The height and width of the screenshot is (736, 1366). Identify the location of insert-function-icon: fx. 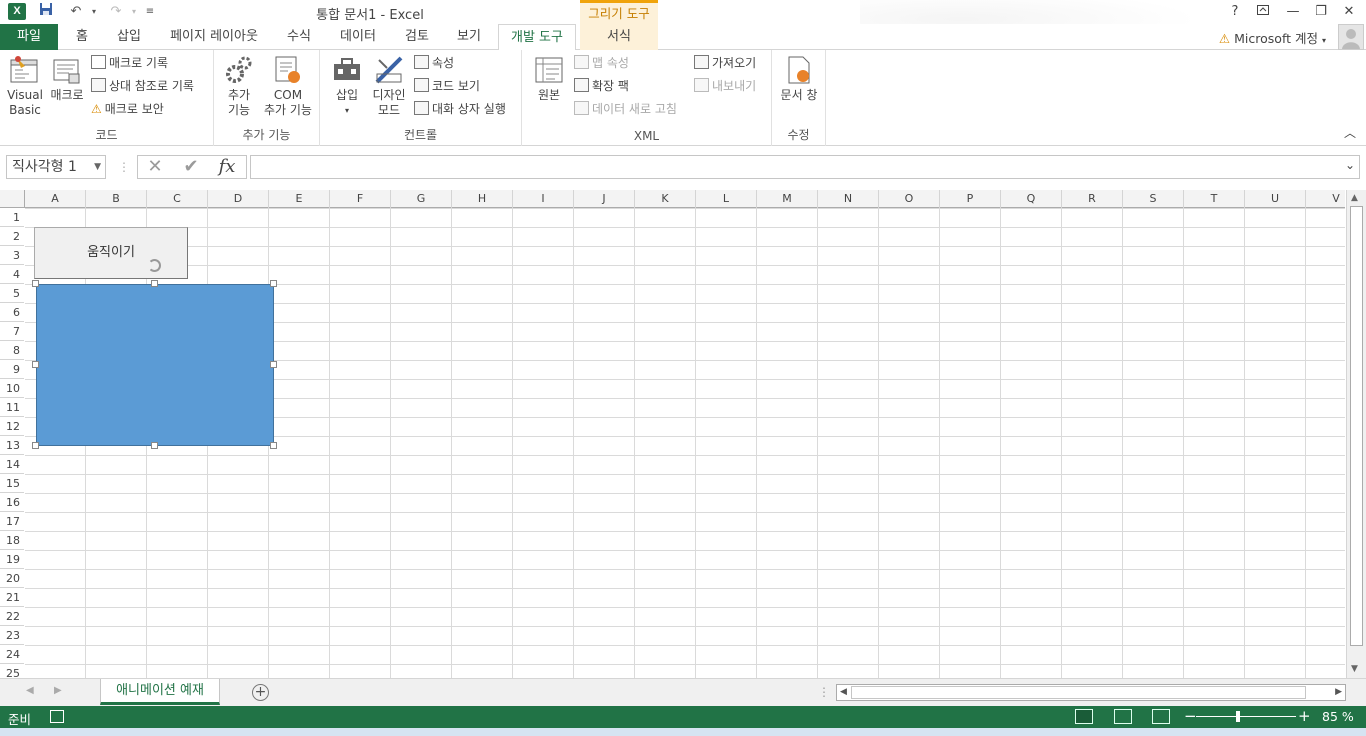
(227, 167).